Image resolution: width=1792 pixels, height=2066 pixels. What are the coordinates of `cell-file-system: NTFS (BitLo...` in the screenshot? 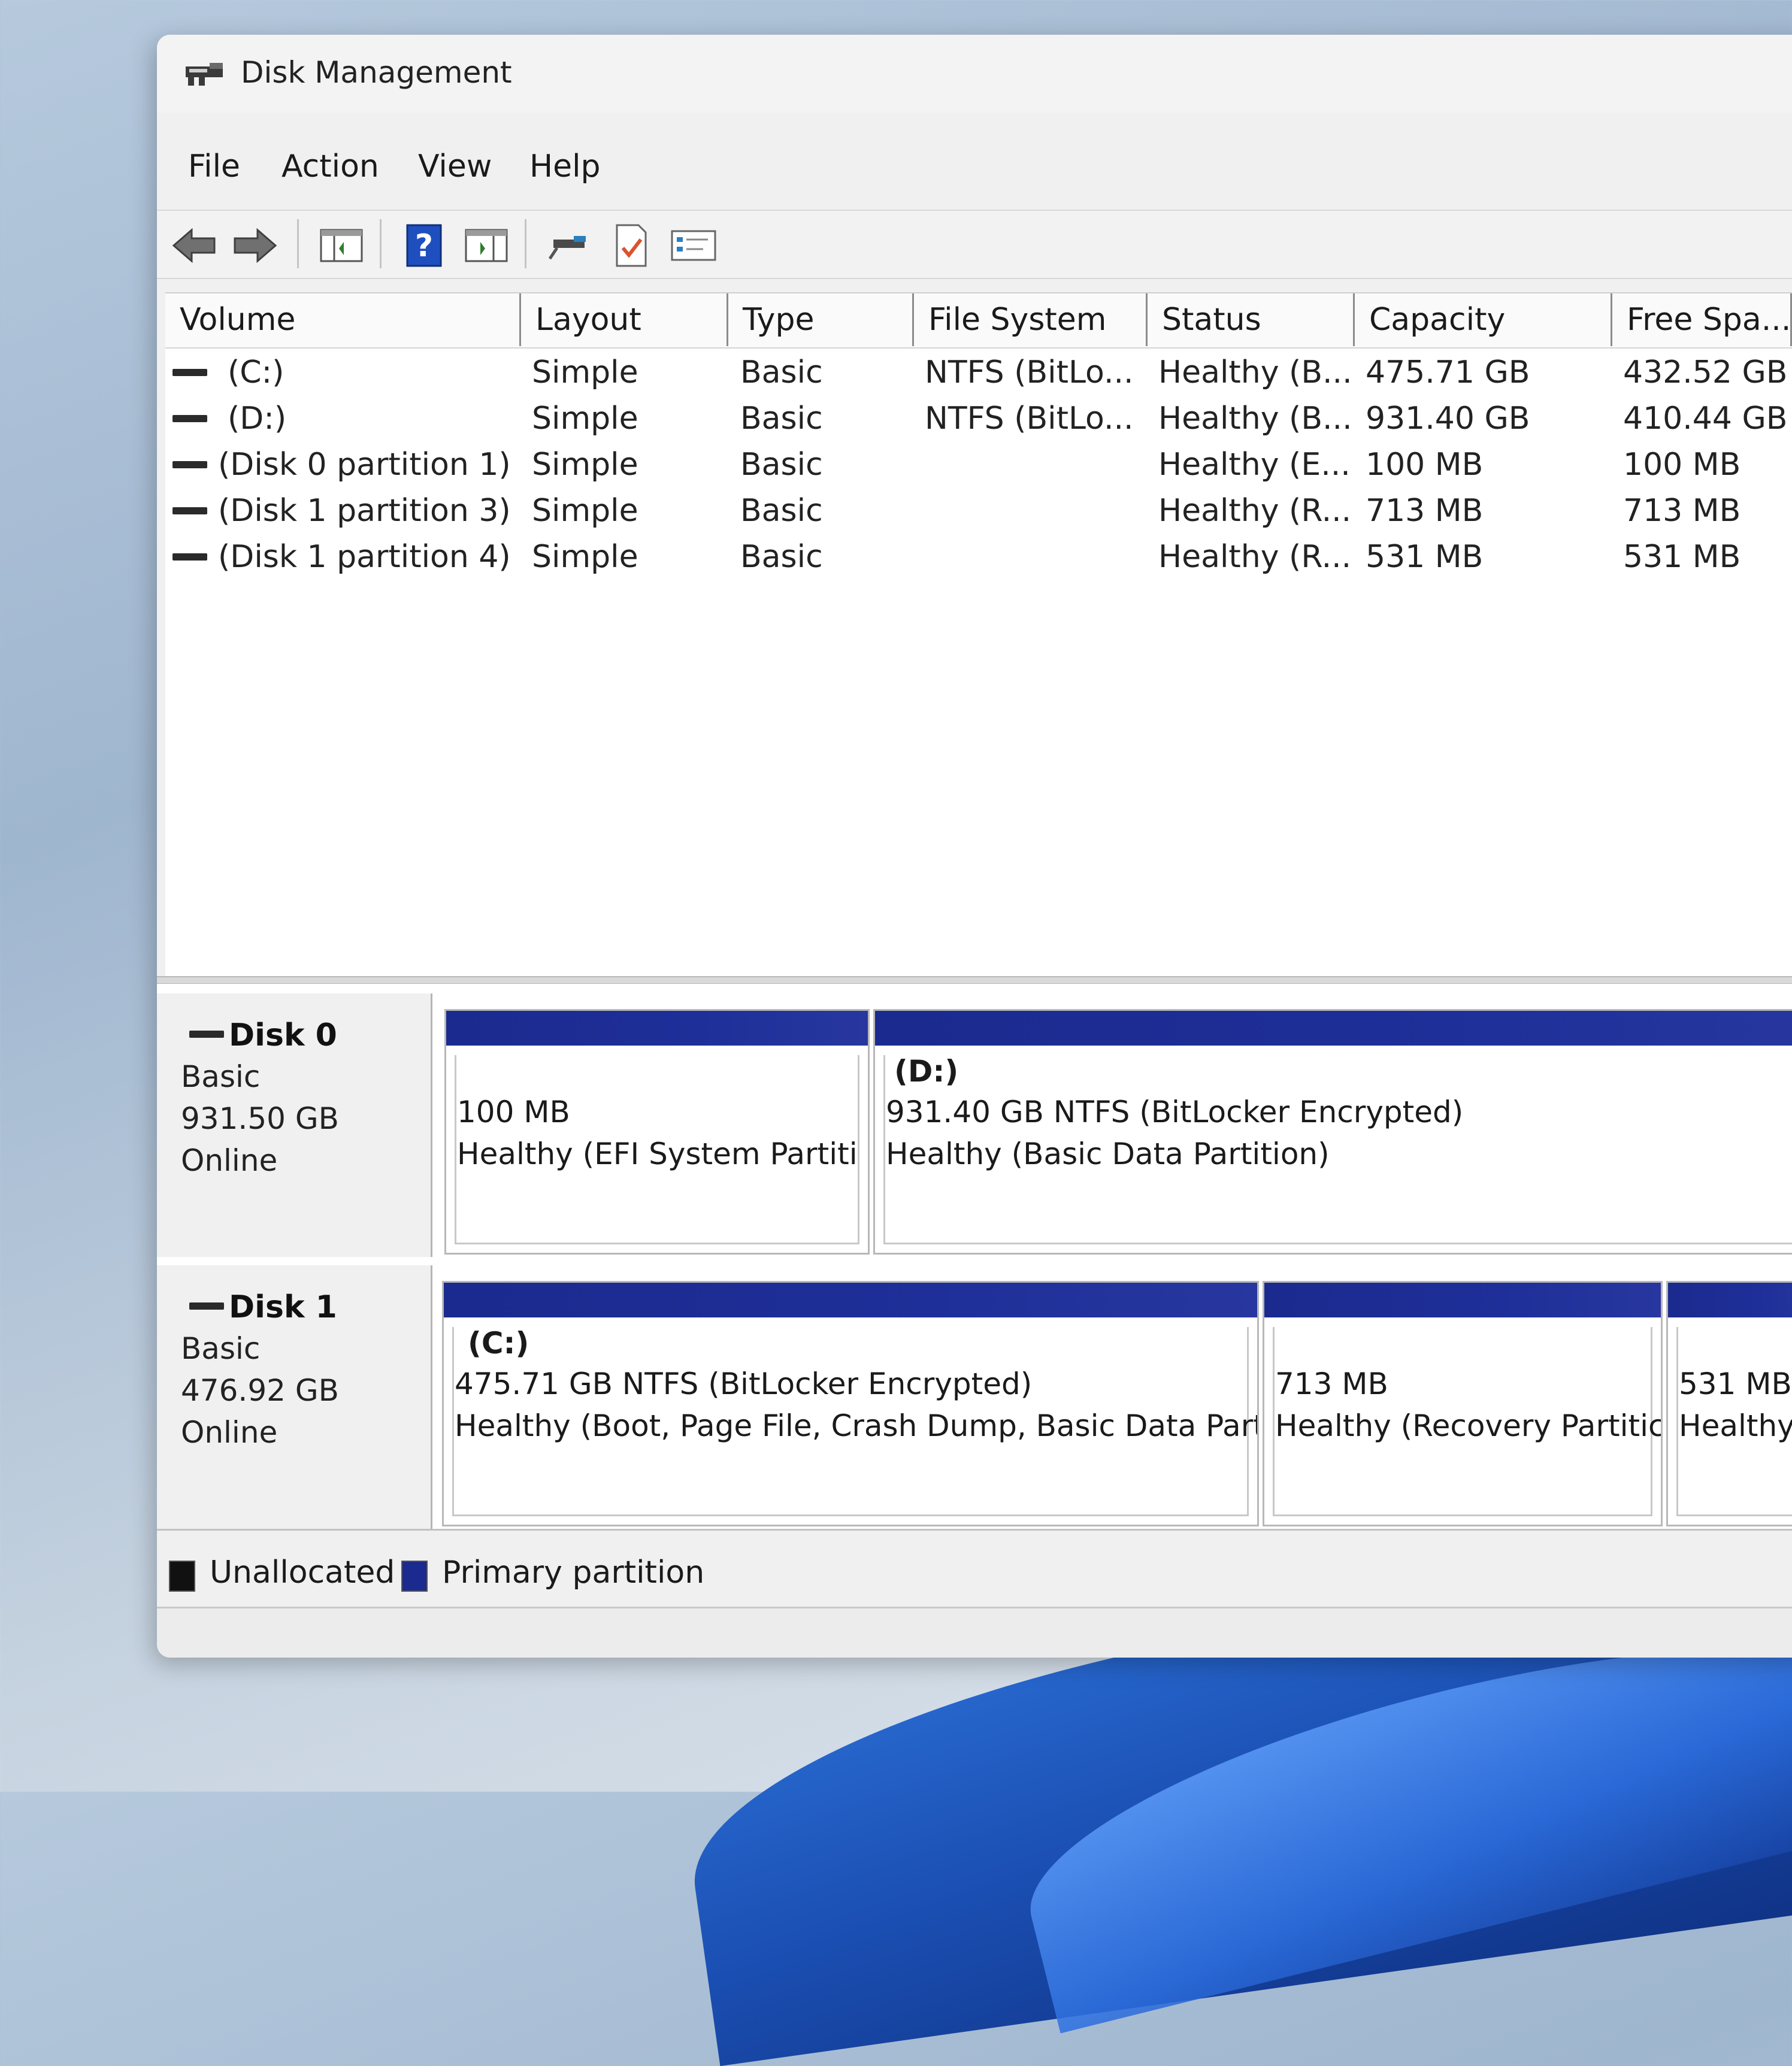 It's located at (1029, 419).